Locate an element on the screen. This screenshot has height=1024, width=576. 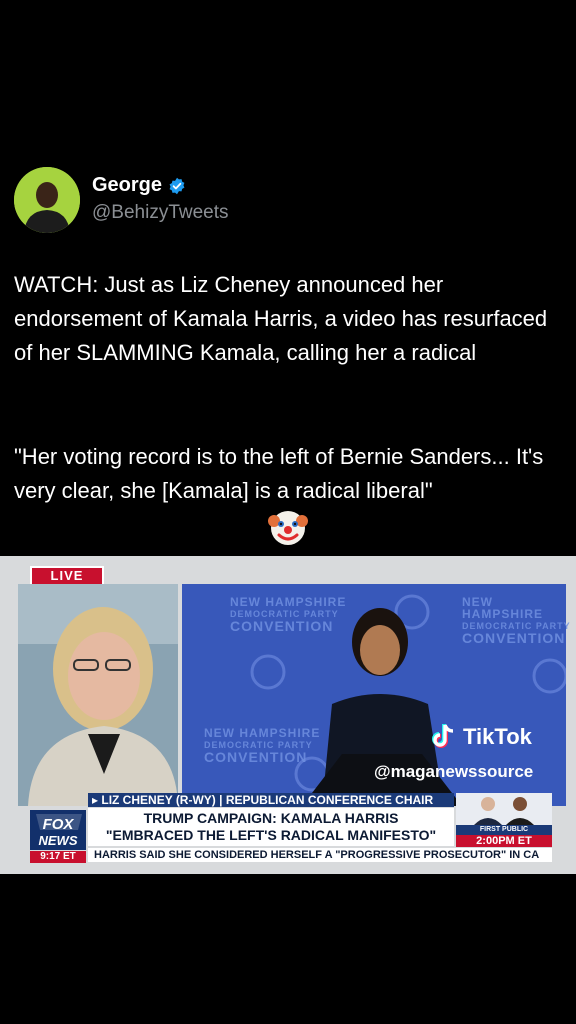
verified-badge-icon is located at coordinates (177, 185).